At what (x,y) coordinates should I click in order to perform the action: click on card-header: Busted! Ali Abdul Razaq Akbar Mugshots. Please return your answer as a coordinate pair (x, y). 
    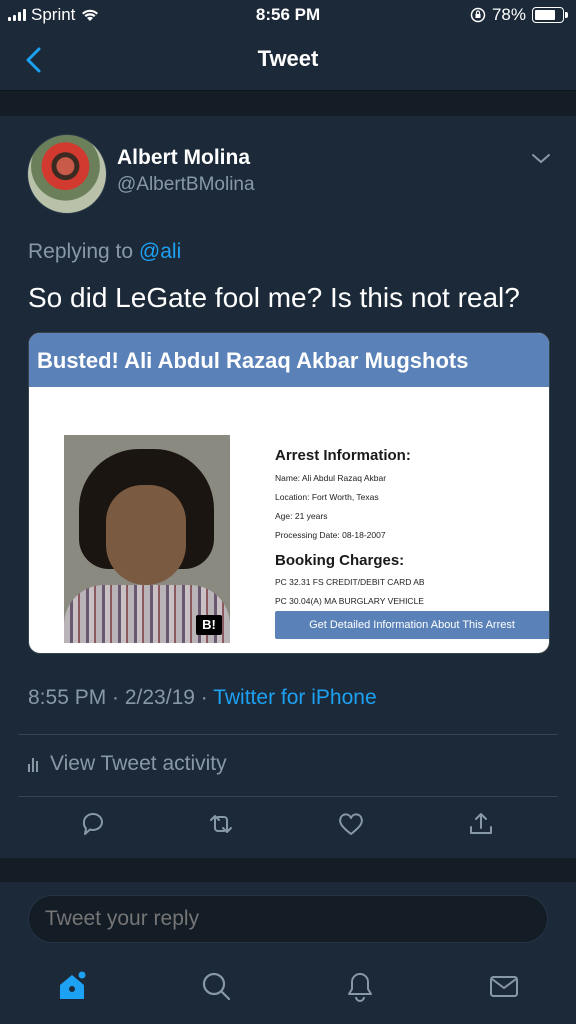
    Looking at the image, I should click on (289, 360).